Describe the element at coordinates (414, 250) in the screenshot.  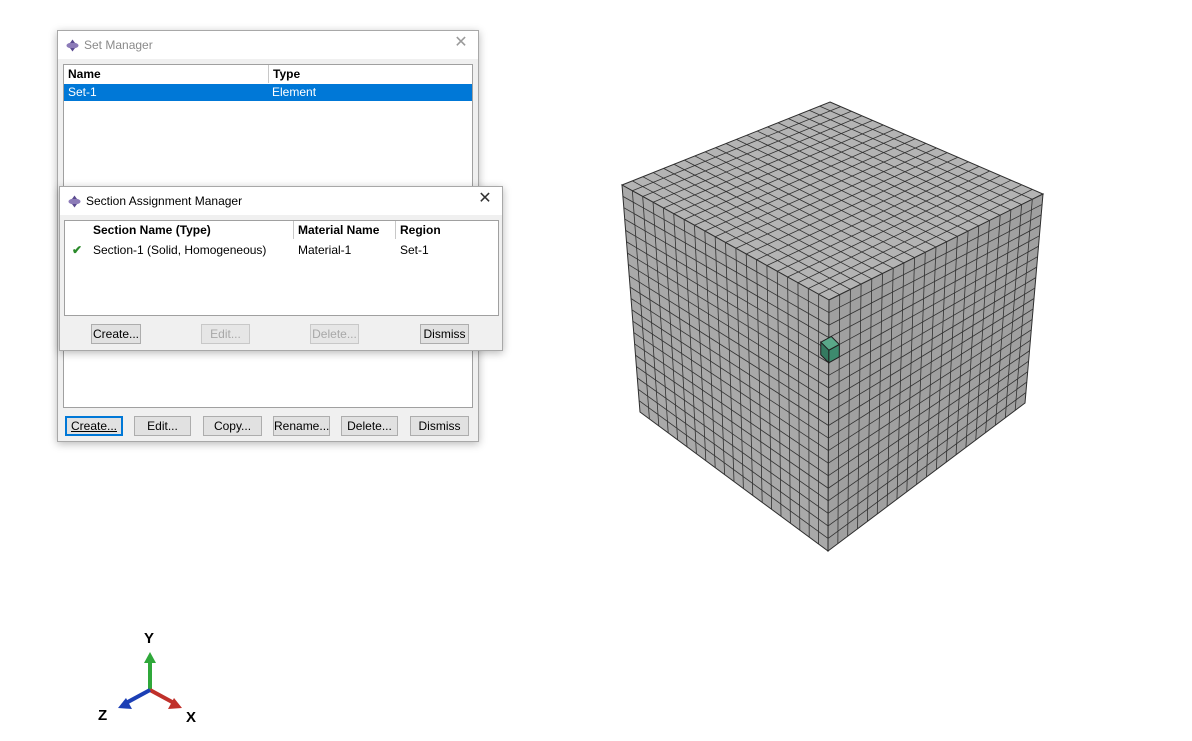
I see `region-cell: Set-1` at that location.